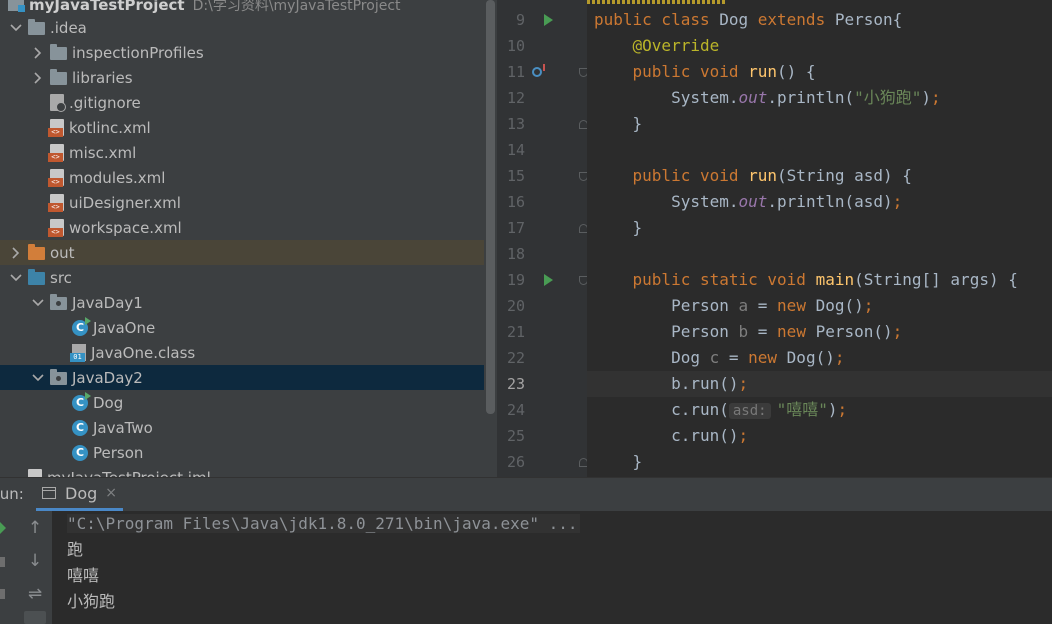  I want to click on tree-item-label: Person, so click(118, 452).